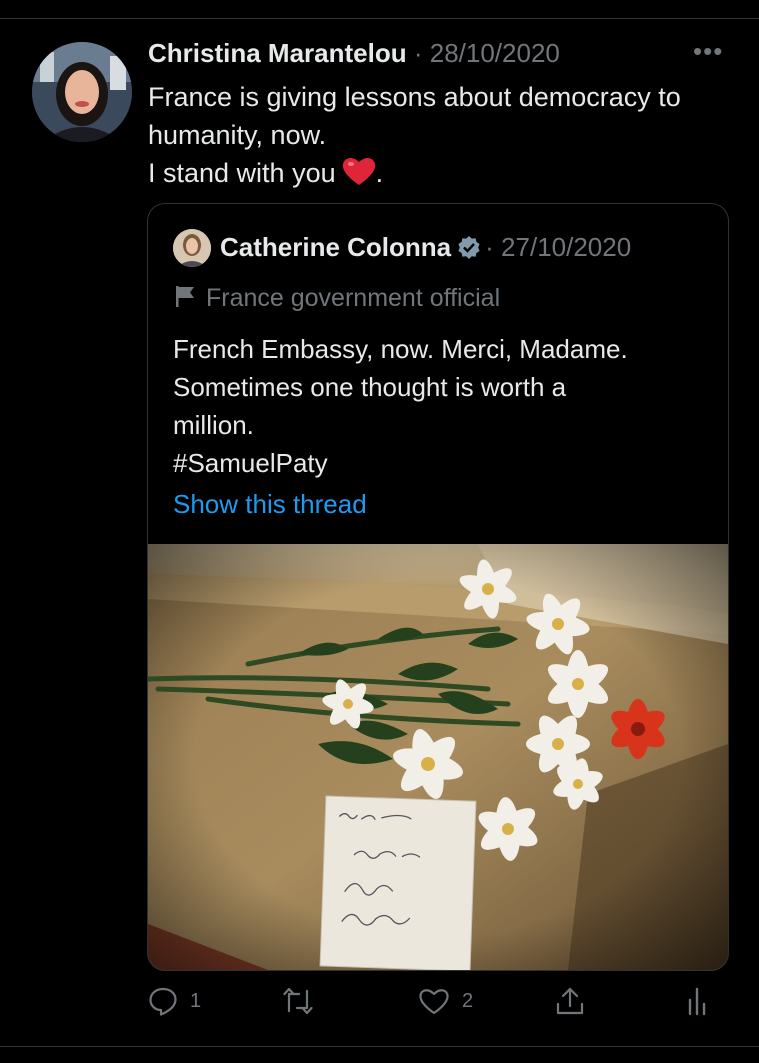 The image size is (759, 1063). I want to click on quoted-tweet-date: 27/10/2020, so click(566, 247).